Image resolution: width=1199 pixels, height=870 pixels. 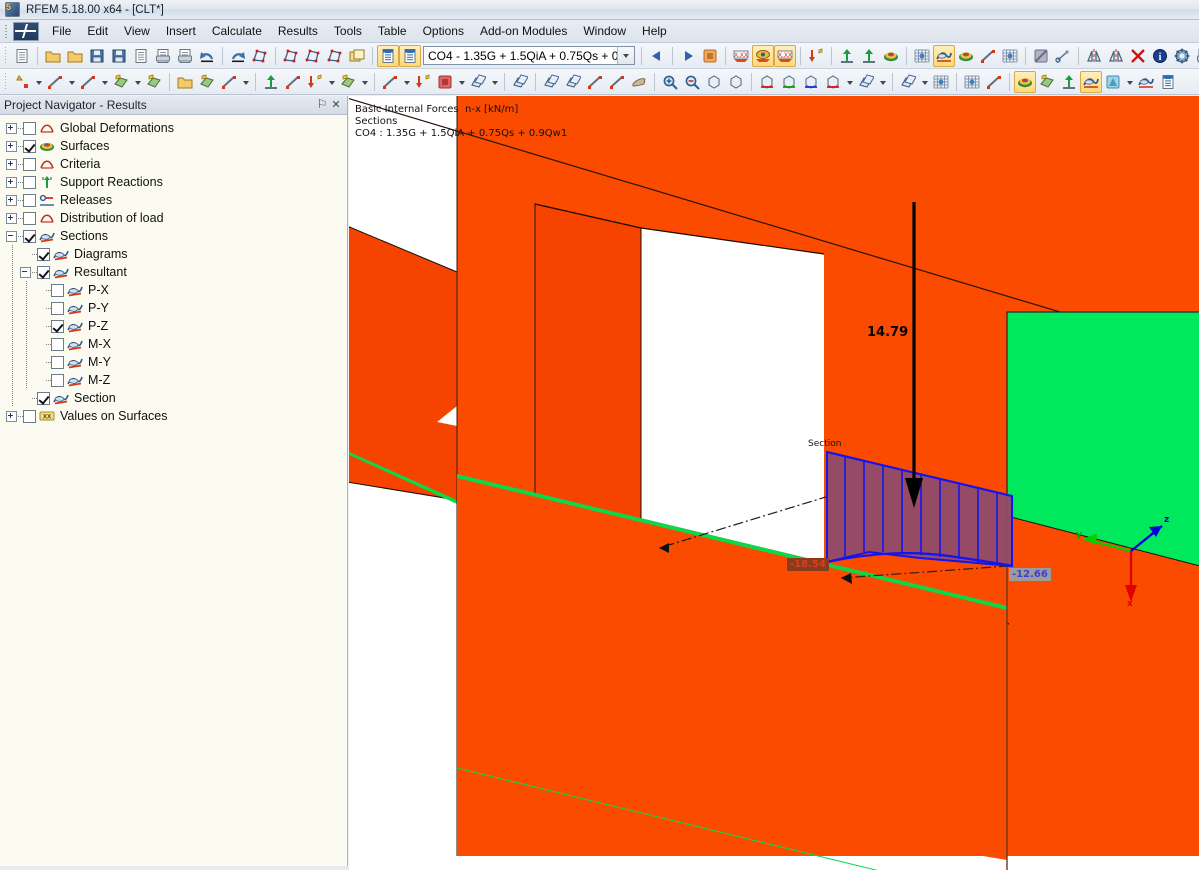 I want to click on tree-checkbox-p-z, so click(x=57, y=326).